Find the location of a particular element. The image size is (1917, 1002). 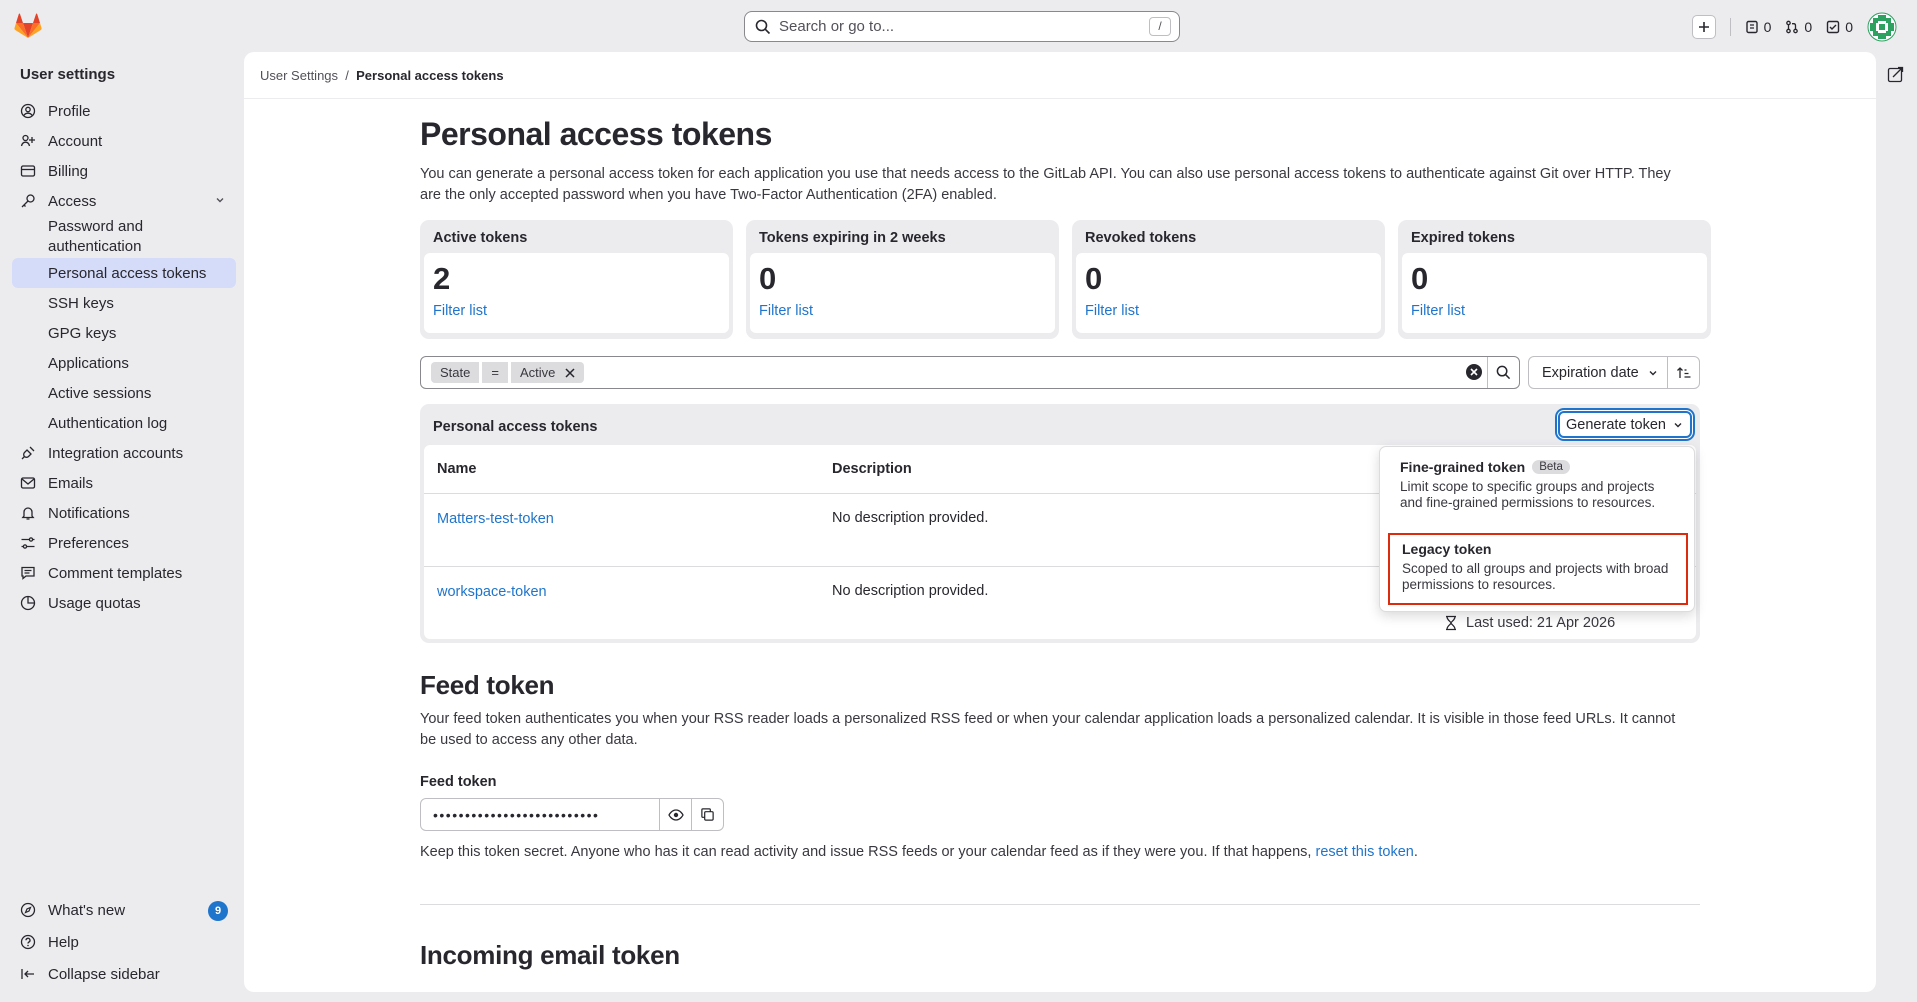

token-name-link: workspace-token is located at coordinates (492, 592).